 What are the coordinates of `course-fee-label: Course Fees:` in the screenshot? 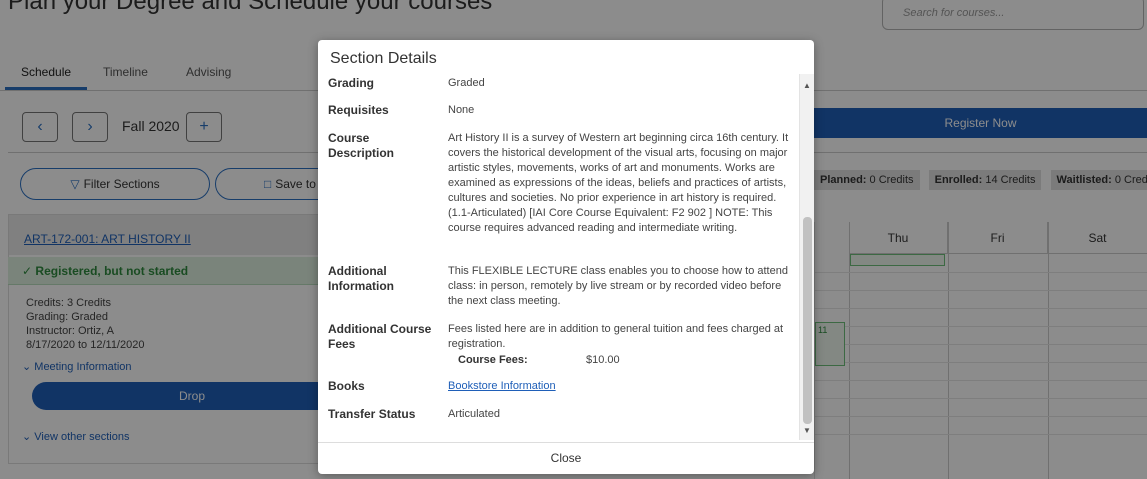 It's located at (493, 360).